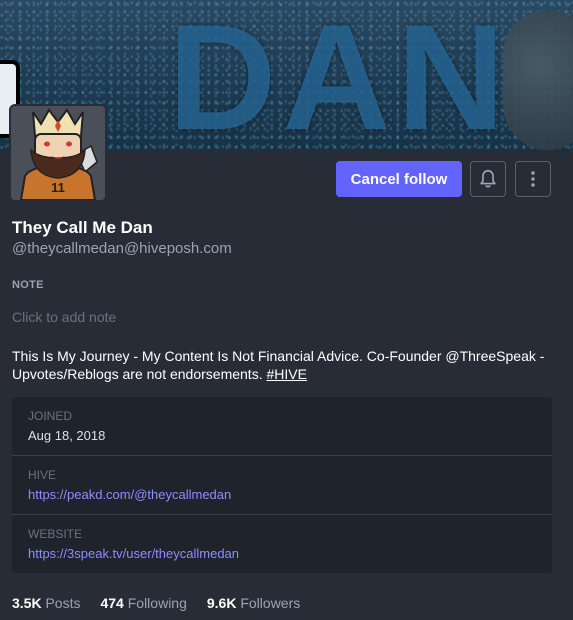 The width and height of the screenshot is (573, 620). I want to click on field-label: WEBSITE, so click(55, 534).